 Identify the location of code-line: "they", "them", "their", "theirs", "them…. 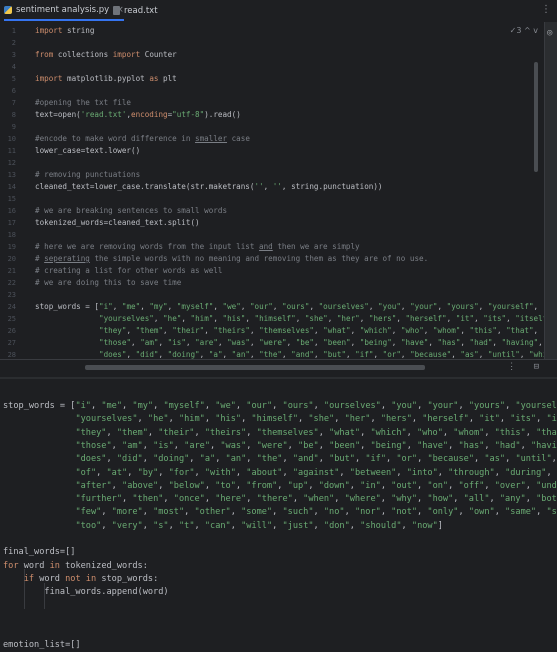
(280, 433).